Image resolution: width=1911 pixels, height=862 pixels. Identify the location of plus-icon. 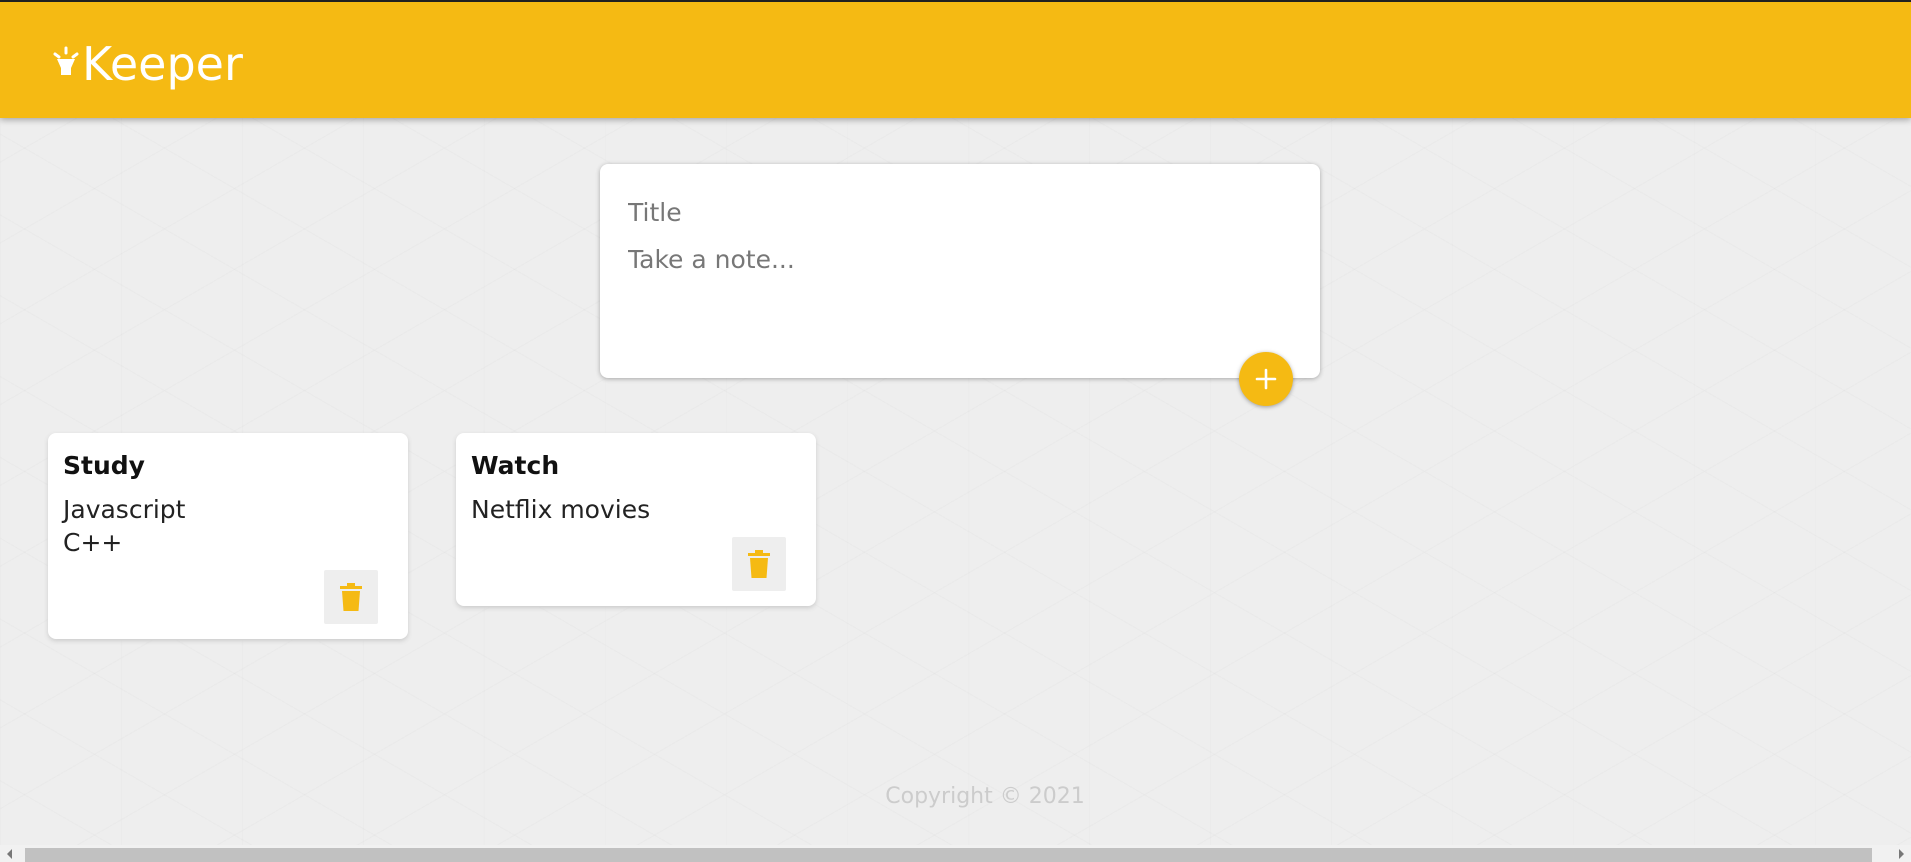
(1266, 379).